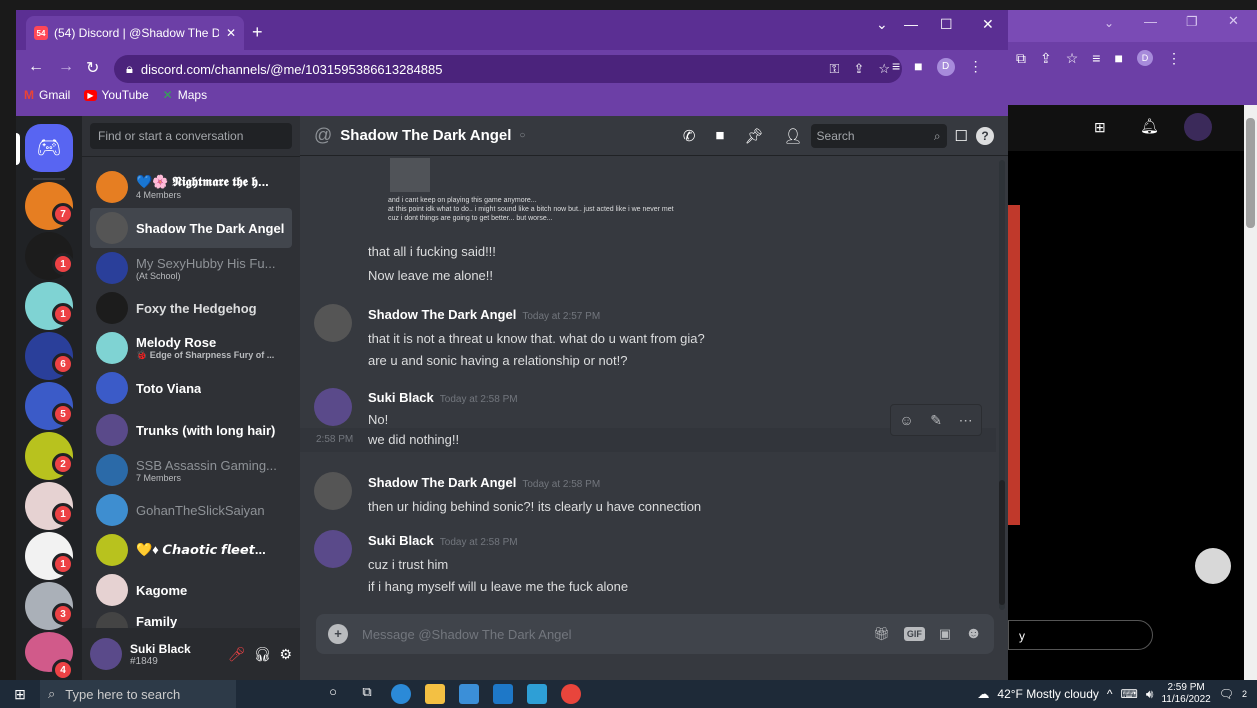 The height and width of the screenshot is (708, 1257). I want to click on new-tab-button: +, so click(257, 32).